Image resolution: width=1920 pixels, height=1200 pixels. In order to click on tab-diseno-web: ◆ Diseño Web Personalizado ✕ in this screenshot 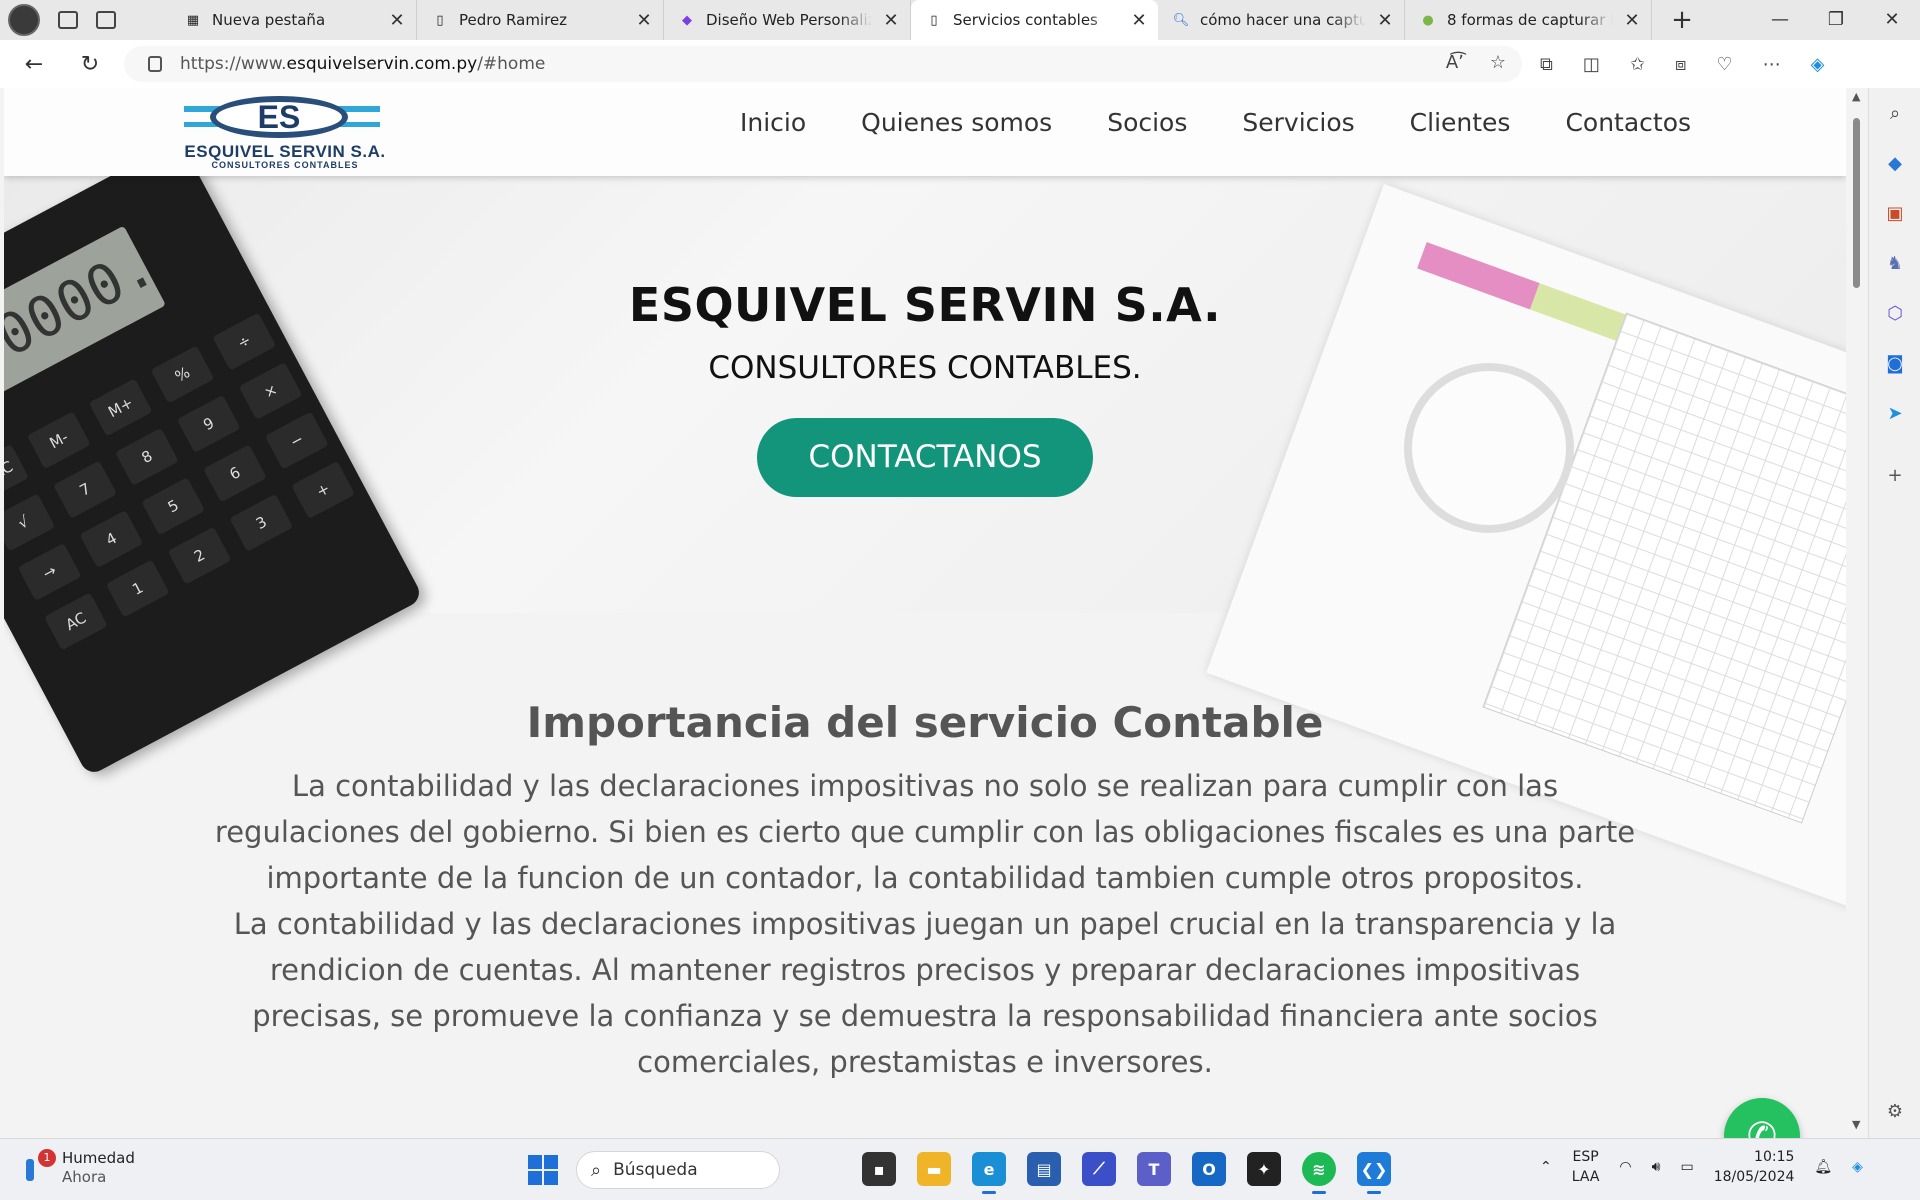, I will do `click(787, 20)`.